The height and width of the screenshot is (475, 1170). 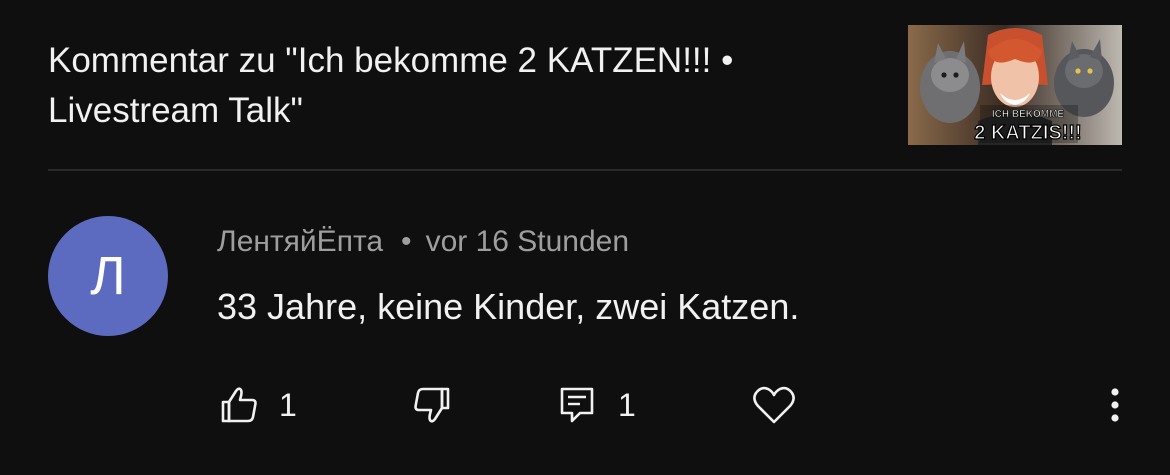 I want to click on comment-meta: ЛентяйЁпта • vor 16 Stunden, so click(x=423, y=242).